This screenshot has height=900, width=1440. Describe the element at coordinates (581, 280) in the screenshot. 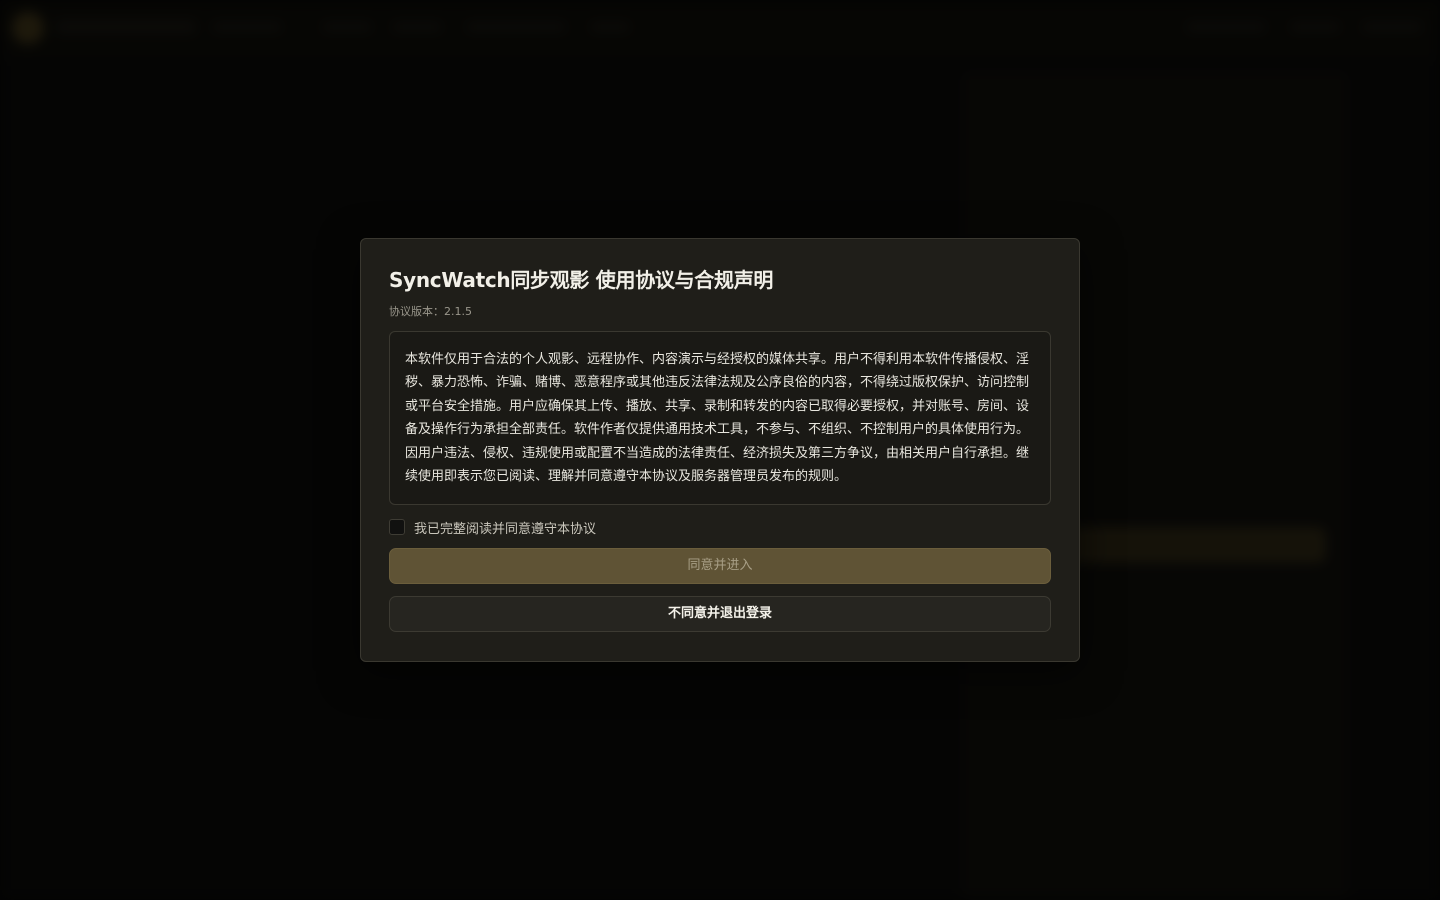

I see `dialog-title: SyncWatch同步观影 使用协议与合规声明` at that location.